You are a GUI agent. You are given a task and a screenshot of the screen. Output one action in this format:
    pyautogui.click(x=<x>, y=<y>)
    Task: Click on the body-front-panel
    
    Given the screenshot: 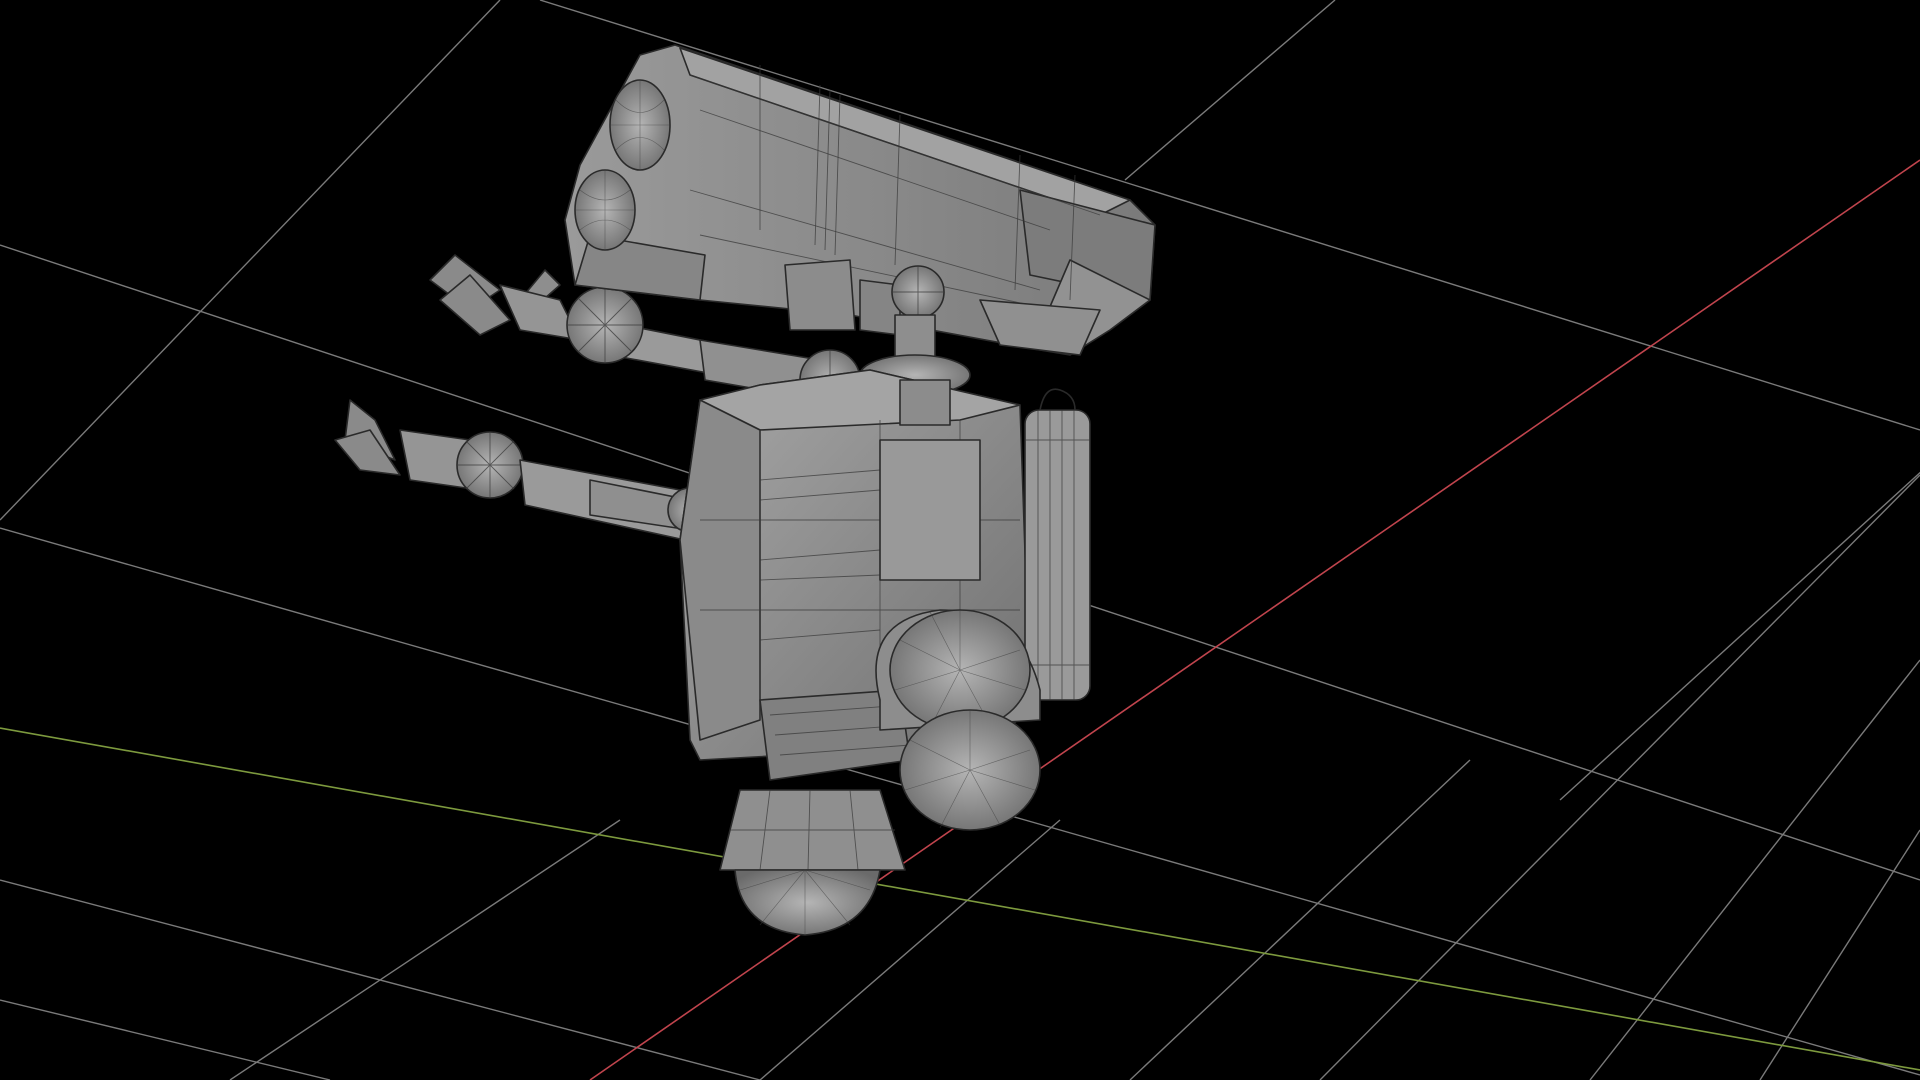 What is the action you would take?
    pyautogui.click(x=930, y=510)
    